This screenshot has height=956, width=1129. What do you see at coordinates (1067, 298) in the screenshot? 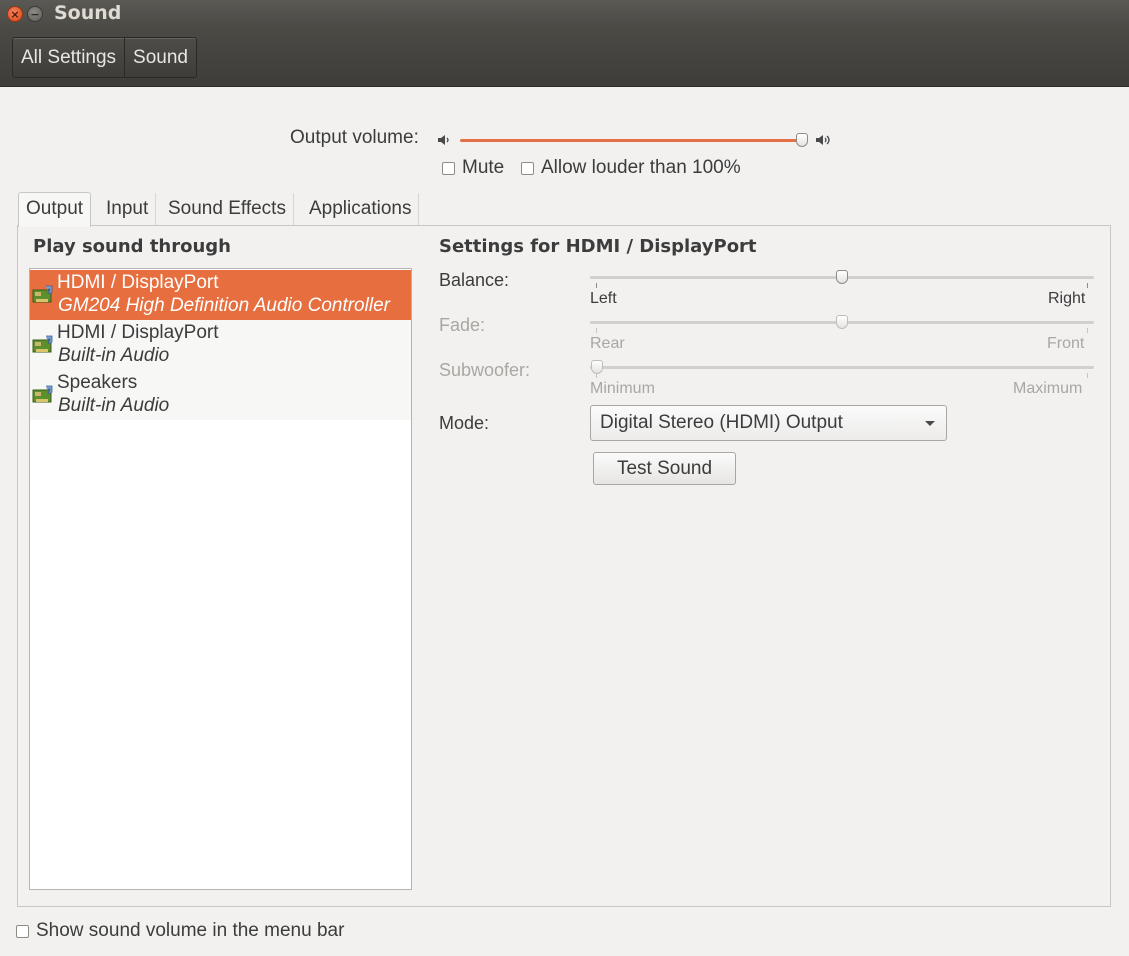
I see `balance-max-label: Right` at bounding box center [1067, 298].